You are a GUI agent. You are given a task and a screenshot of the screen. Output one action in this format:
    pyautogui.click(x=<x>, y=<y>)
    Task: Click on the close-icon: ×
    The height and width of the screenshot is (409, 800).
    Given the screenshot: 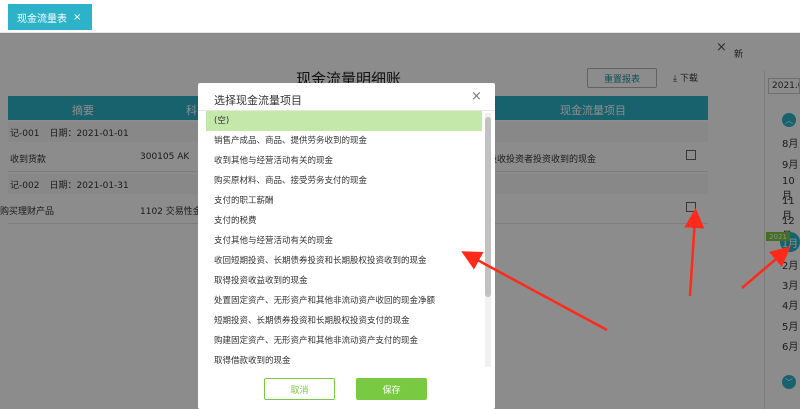 What is the action you would take?
    pyautogui.click(x=476, y=96)
    